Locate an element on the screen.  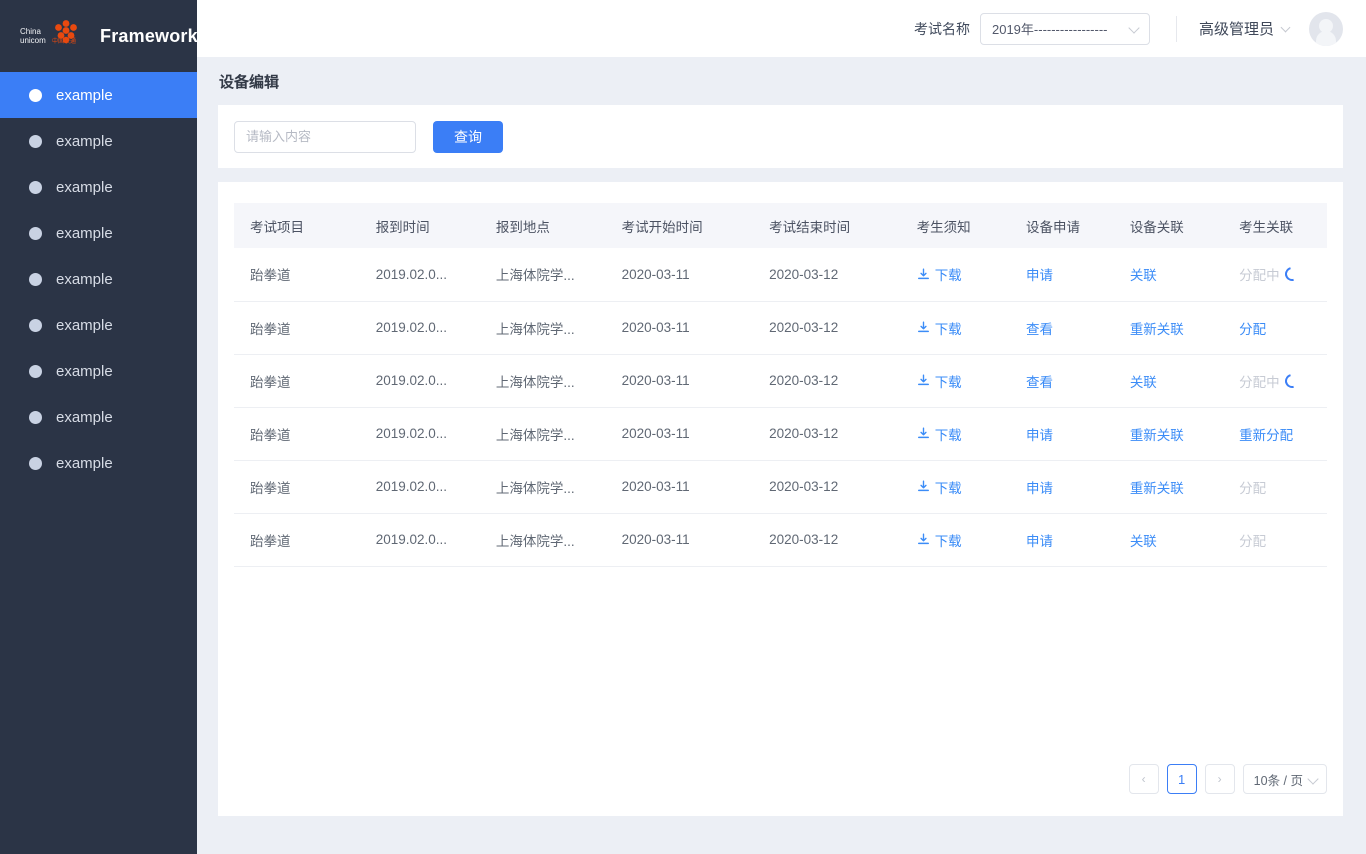
chevron-down-icon is located at coordinates (1313, 779).